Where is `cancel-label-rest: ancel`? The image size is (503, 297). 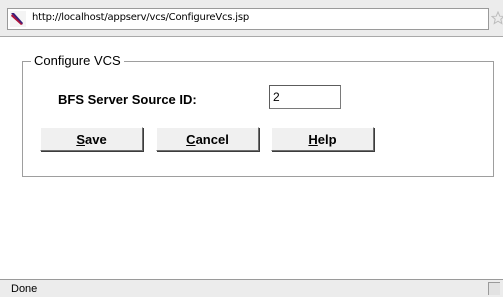
cancel-label-rest: ancel is located at coordinates (212, 139).